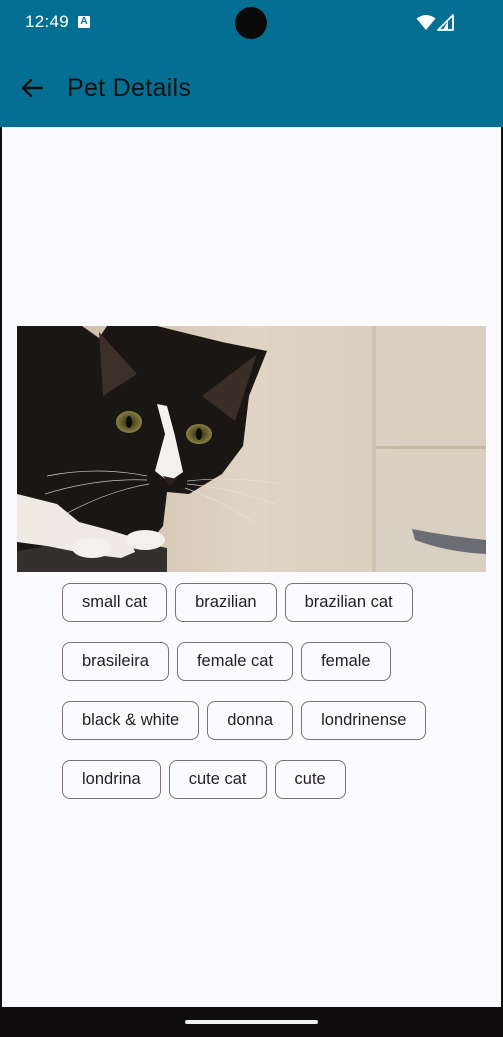  I want to click on tag-chip: brazilian cat, so click(348, 602).